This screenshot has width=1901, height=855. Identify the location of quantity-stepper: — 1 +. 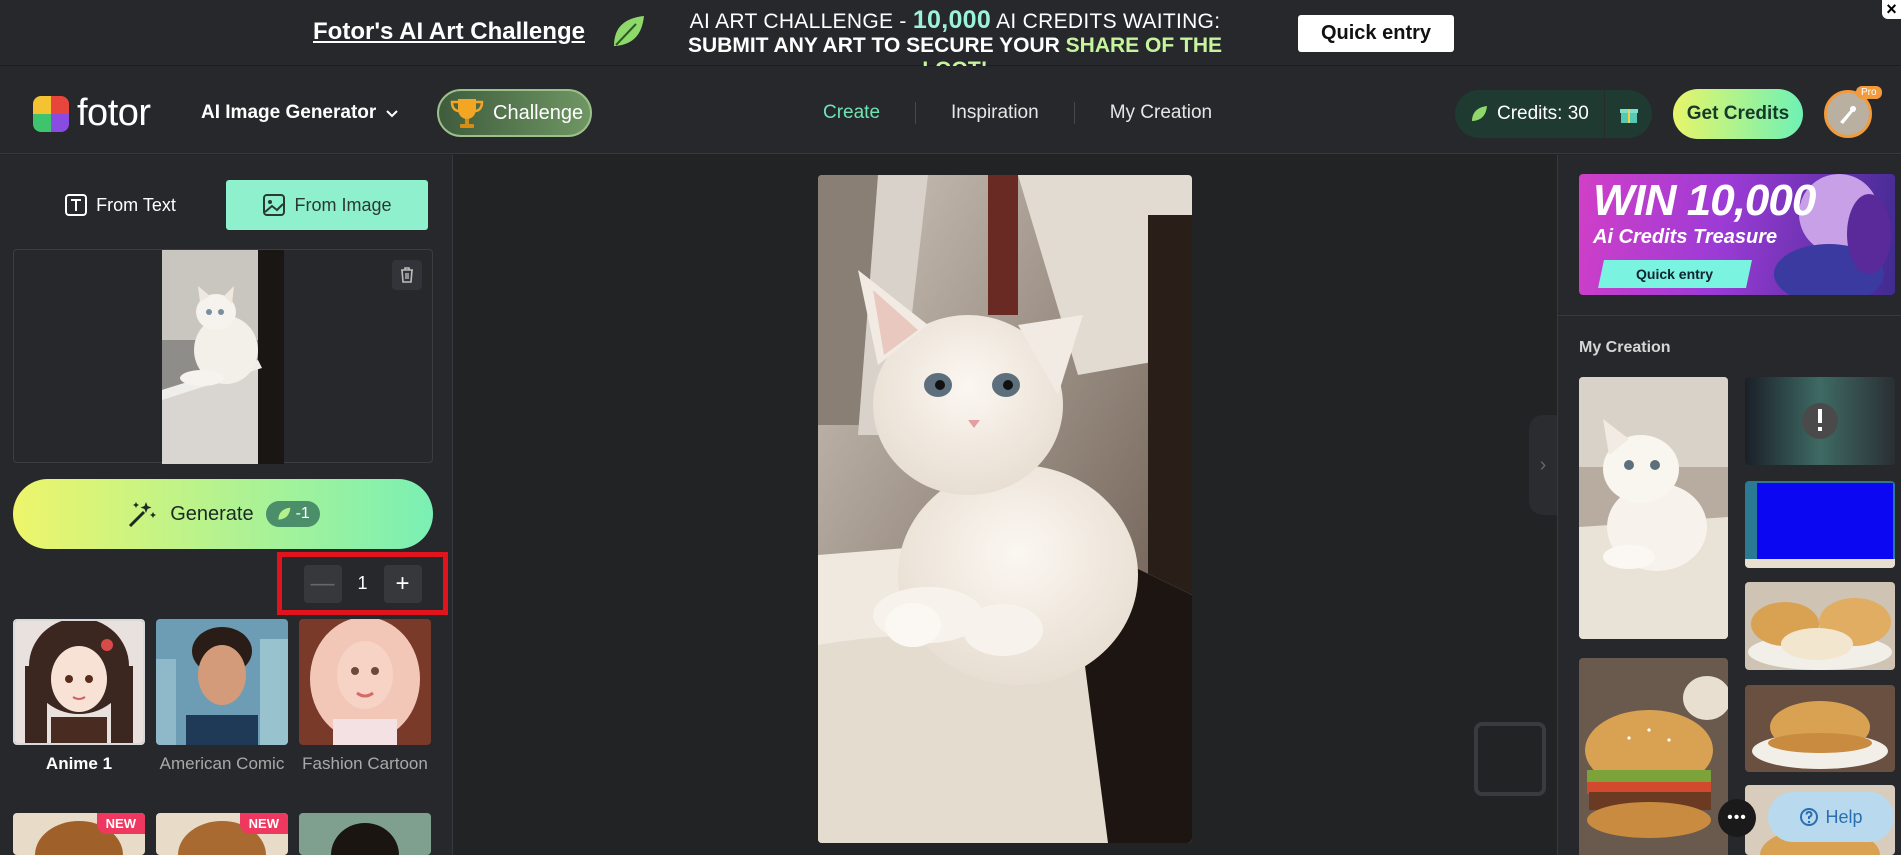
(362, 583).